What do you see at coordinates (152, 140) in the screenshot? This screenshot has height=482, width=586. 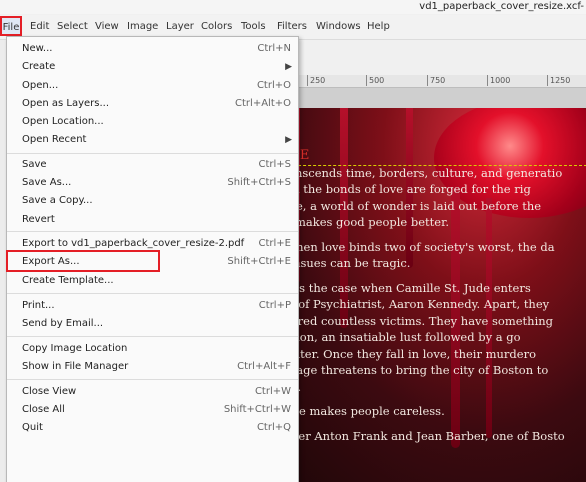 I see `menu-item-open-recent: Open Recent ▶` at bounding box center [152, 140].